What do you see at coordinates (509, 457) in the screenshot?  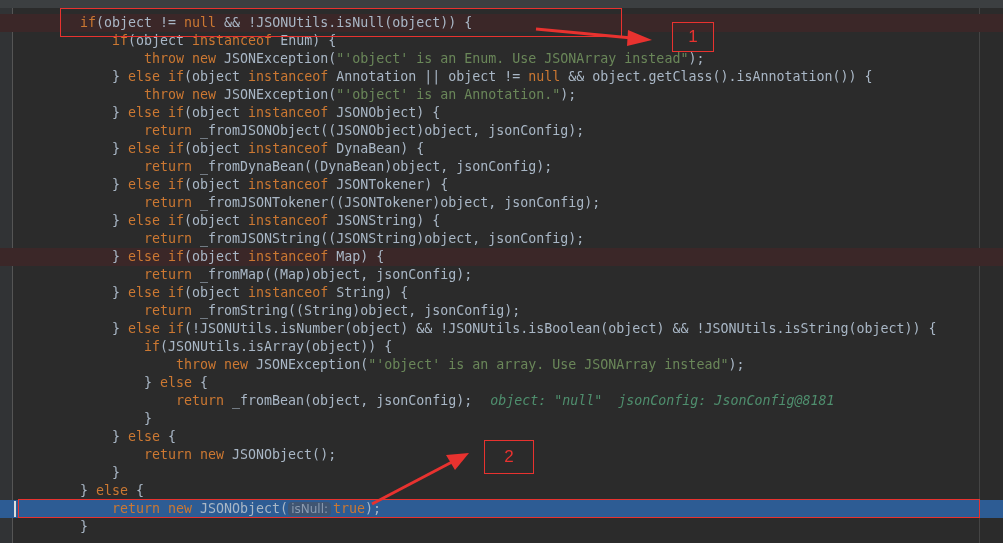 I see `annotation-label: 2` at bounding box center [509, 457].